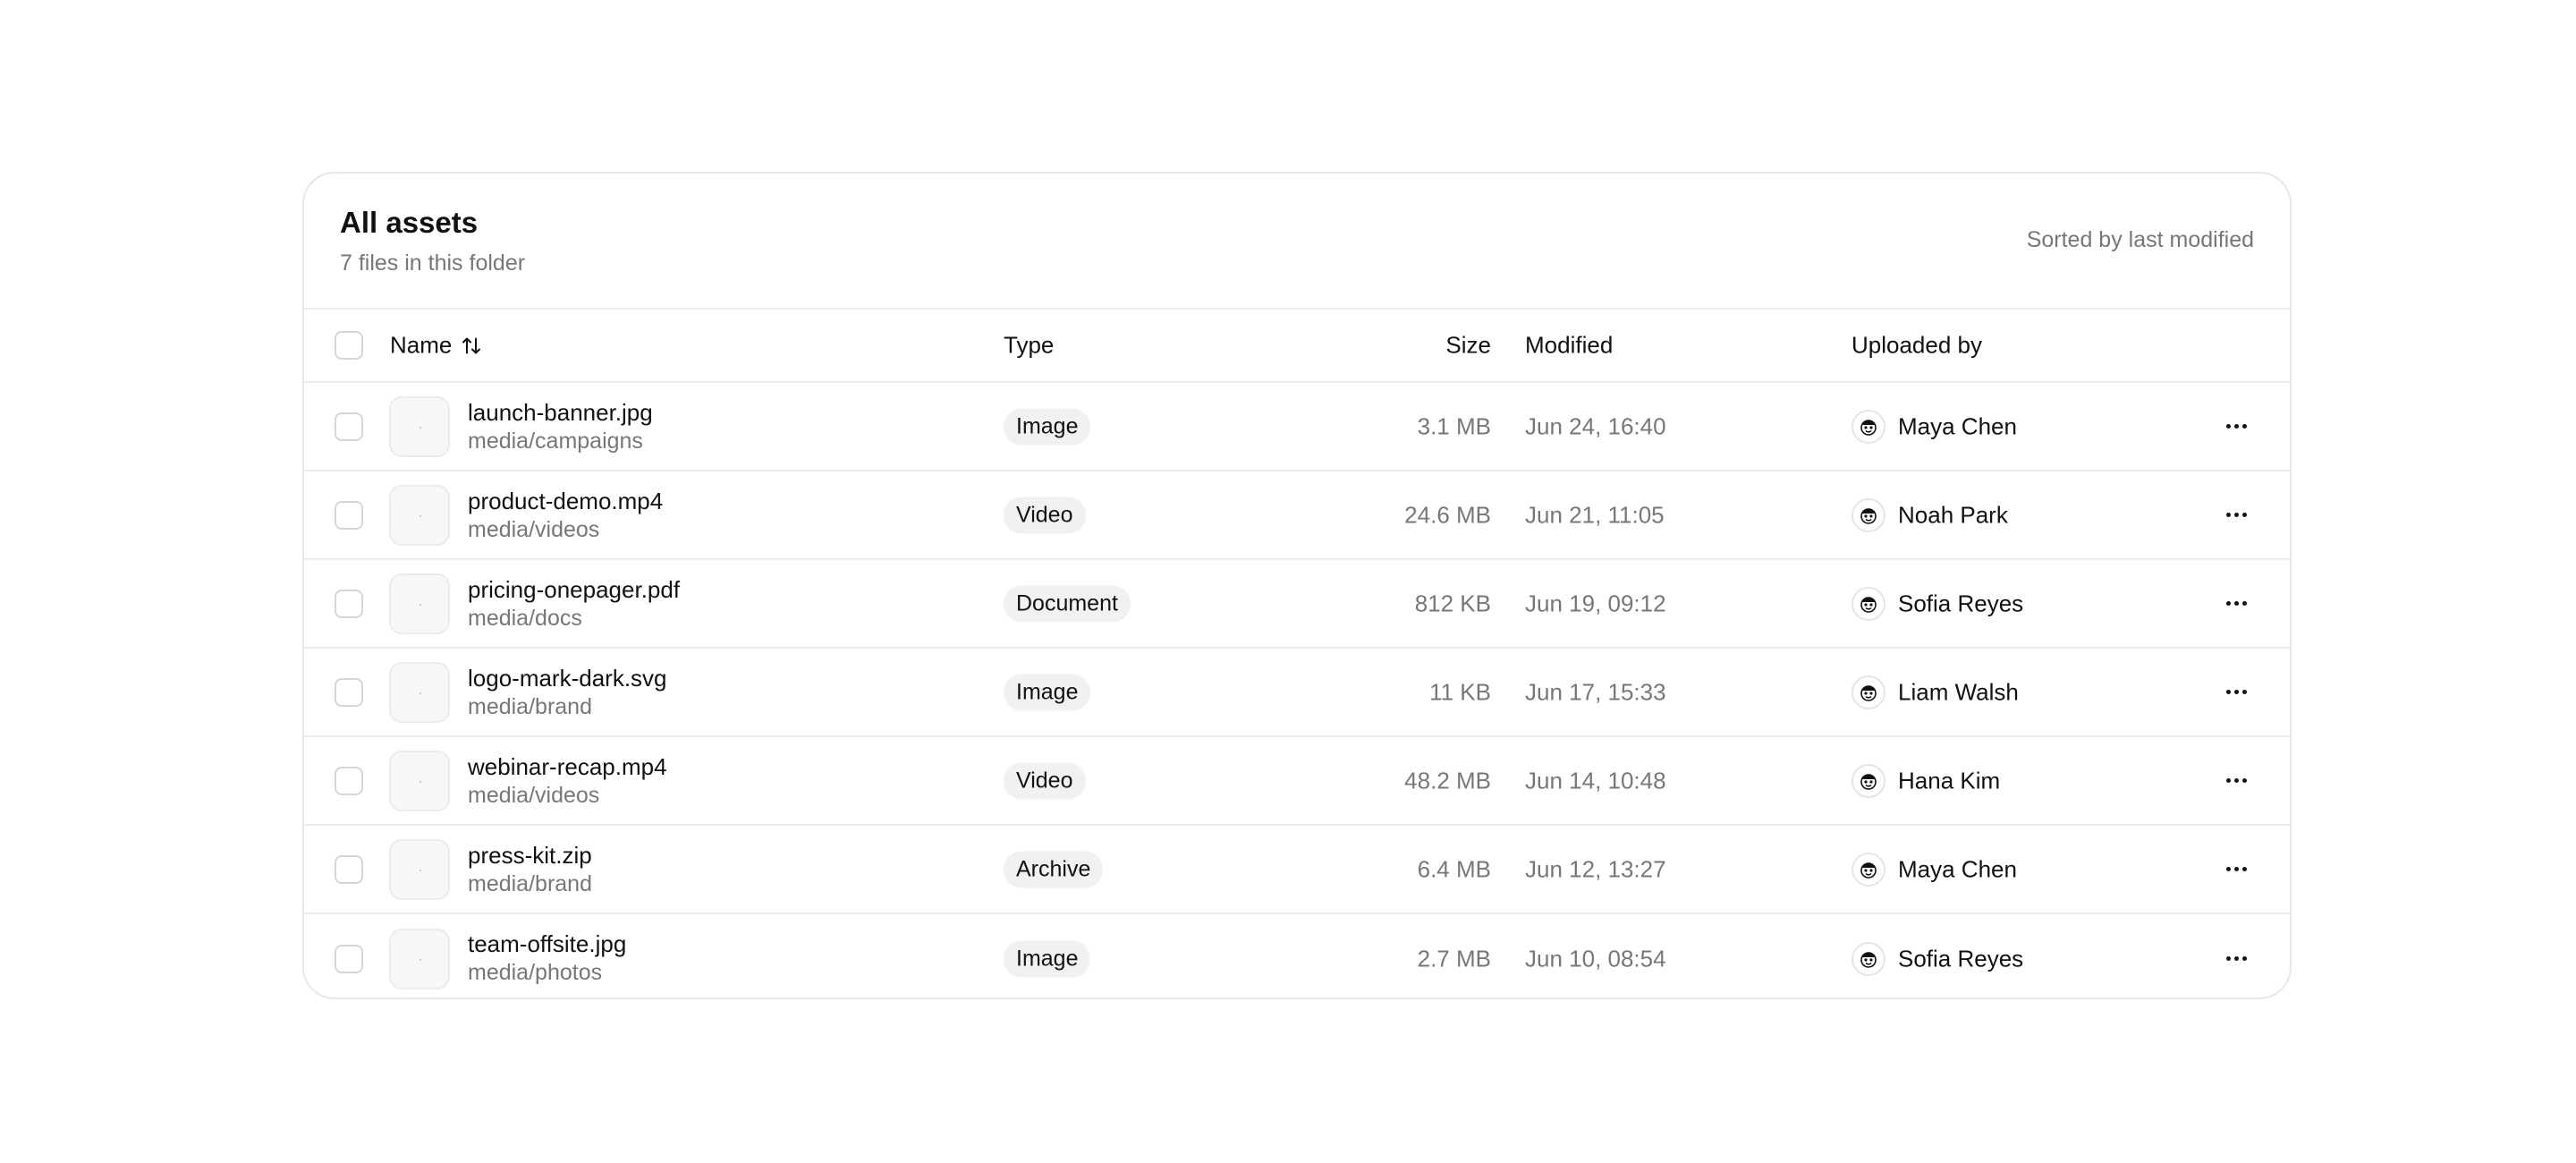  What do you see at coordinates (1054, 869) in the screenshot?
I see `type-badge: Archive` at bounding box center [1054, 869].